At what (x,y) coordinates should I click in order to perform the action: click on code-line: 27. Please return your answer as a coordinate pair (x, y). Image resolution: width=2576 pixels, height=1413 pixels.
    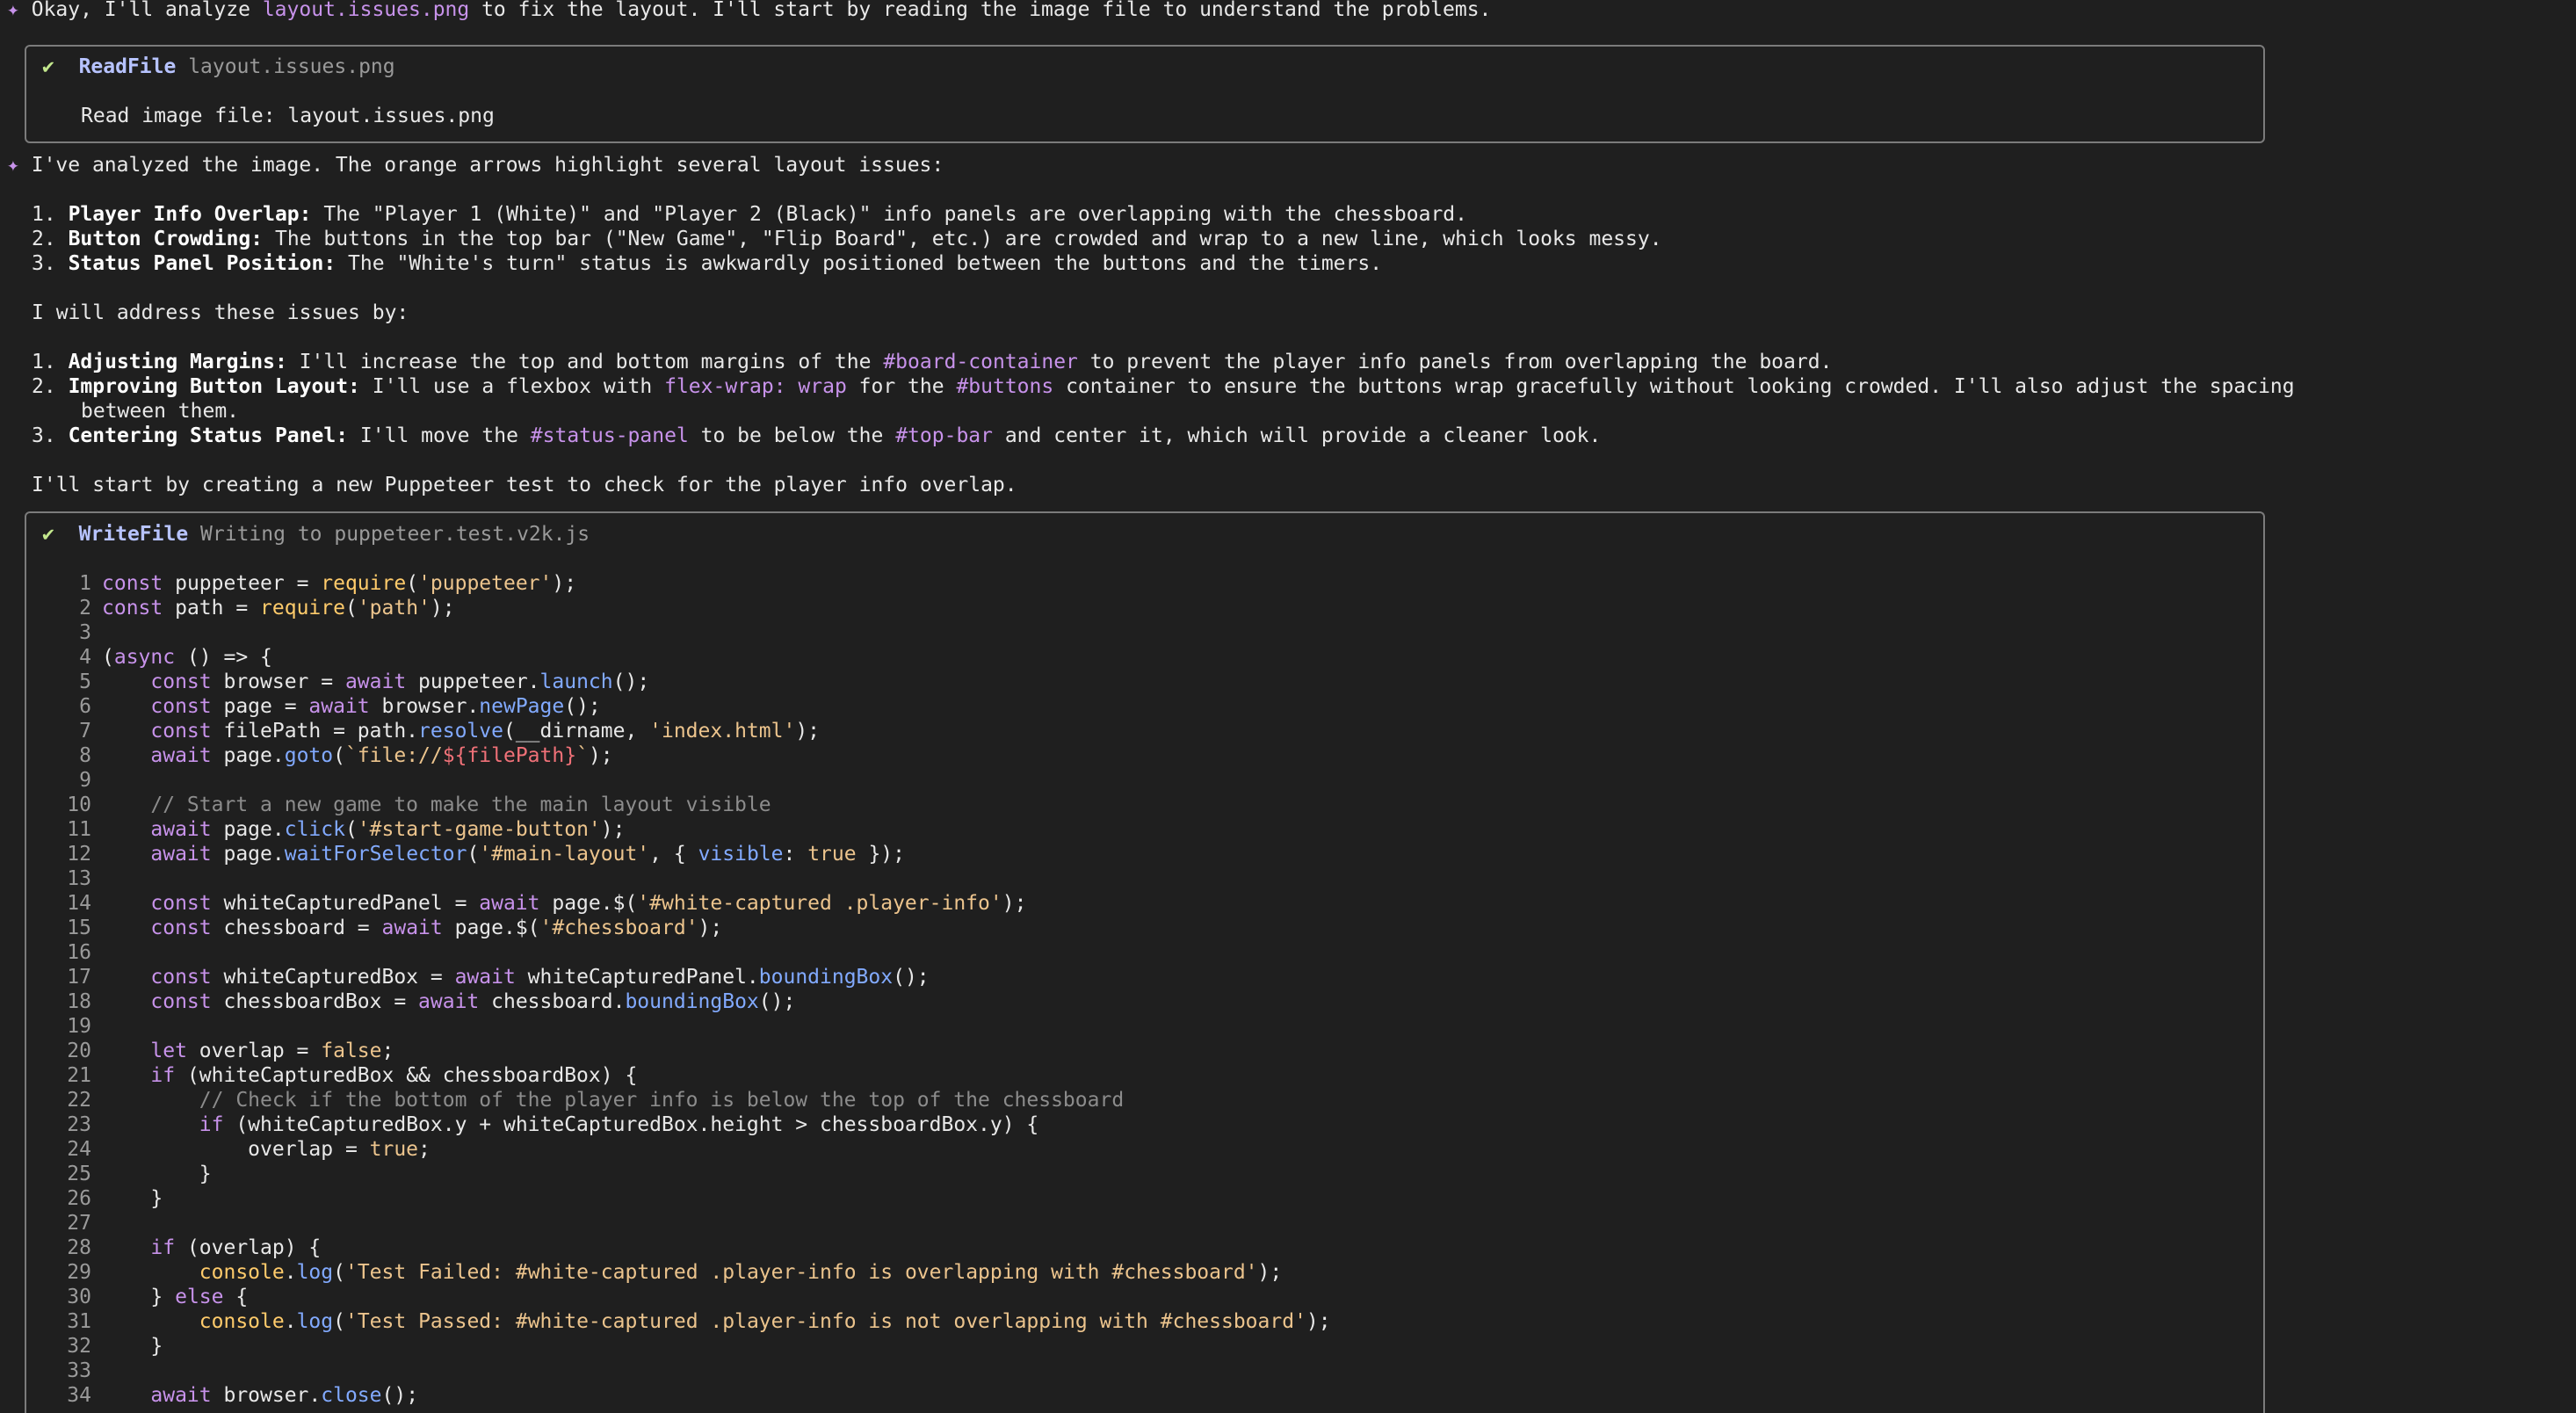
    Looking at the image, I should click on (68, 1223).